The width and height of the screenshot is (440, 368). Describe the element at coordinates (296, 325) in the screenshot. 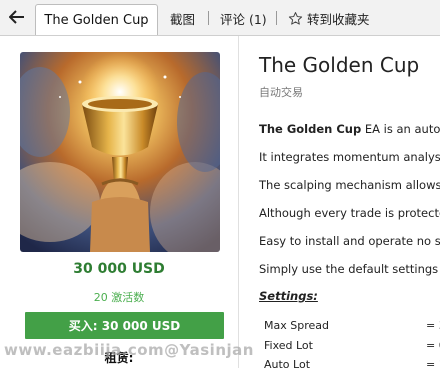

I see `setting-name: Max Spread` at that location.